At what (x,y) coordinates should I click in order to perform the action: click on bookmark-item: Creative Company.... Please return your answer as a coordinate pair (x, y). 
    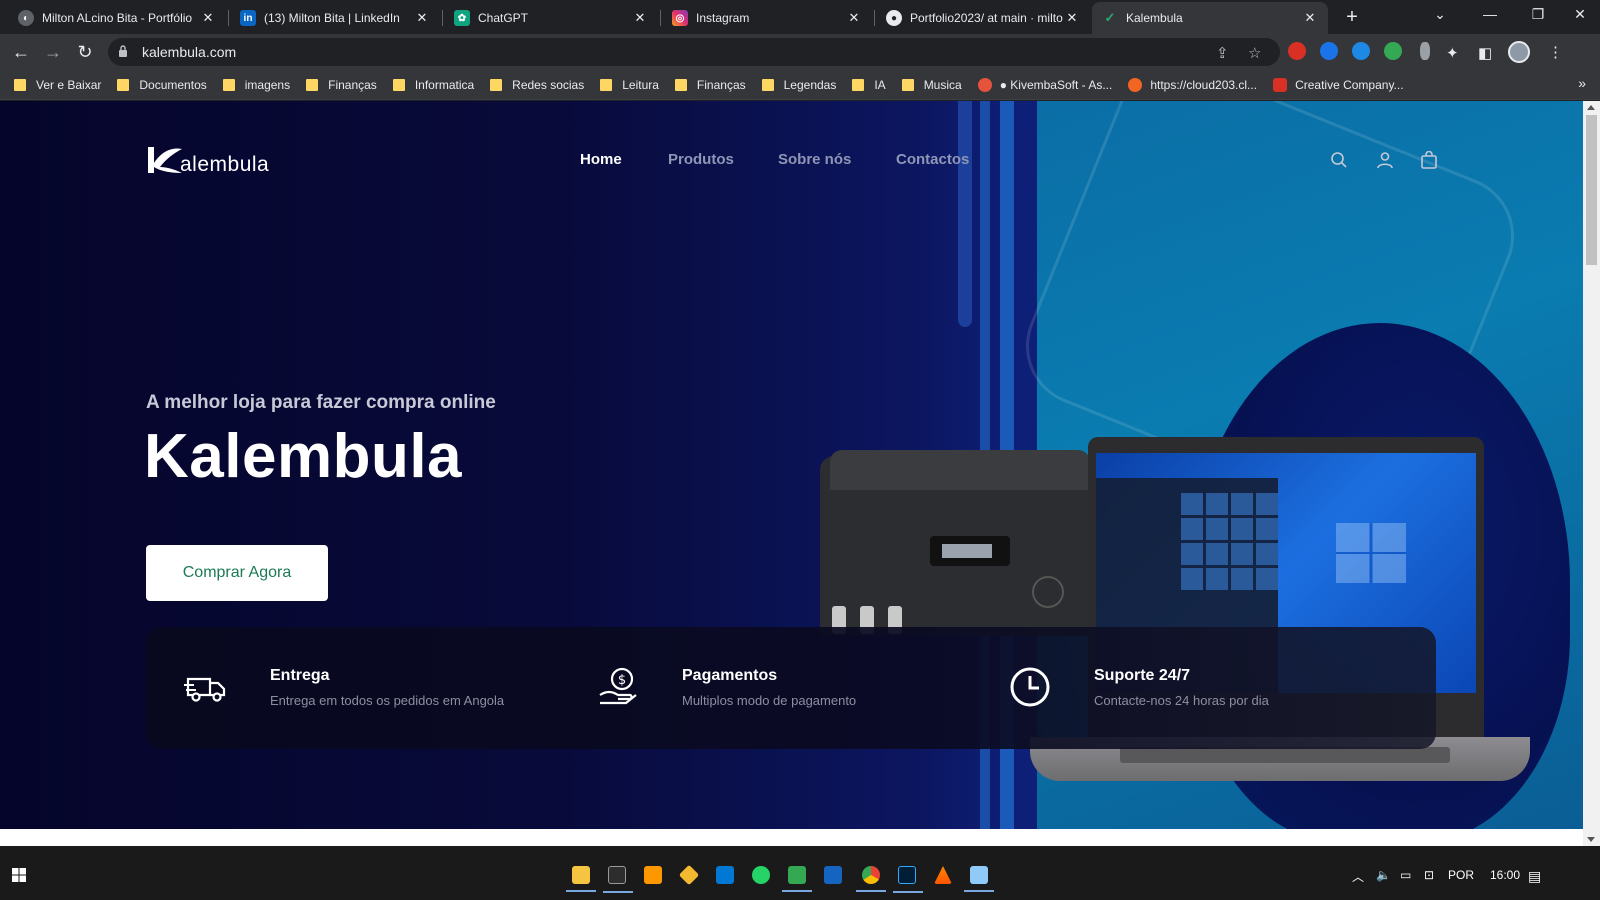
    Looking at the image, I should click on (1338, 84).